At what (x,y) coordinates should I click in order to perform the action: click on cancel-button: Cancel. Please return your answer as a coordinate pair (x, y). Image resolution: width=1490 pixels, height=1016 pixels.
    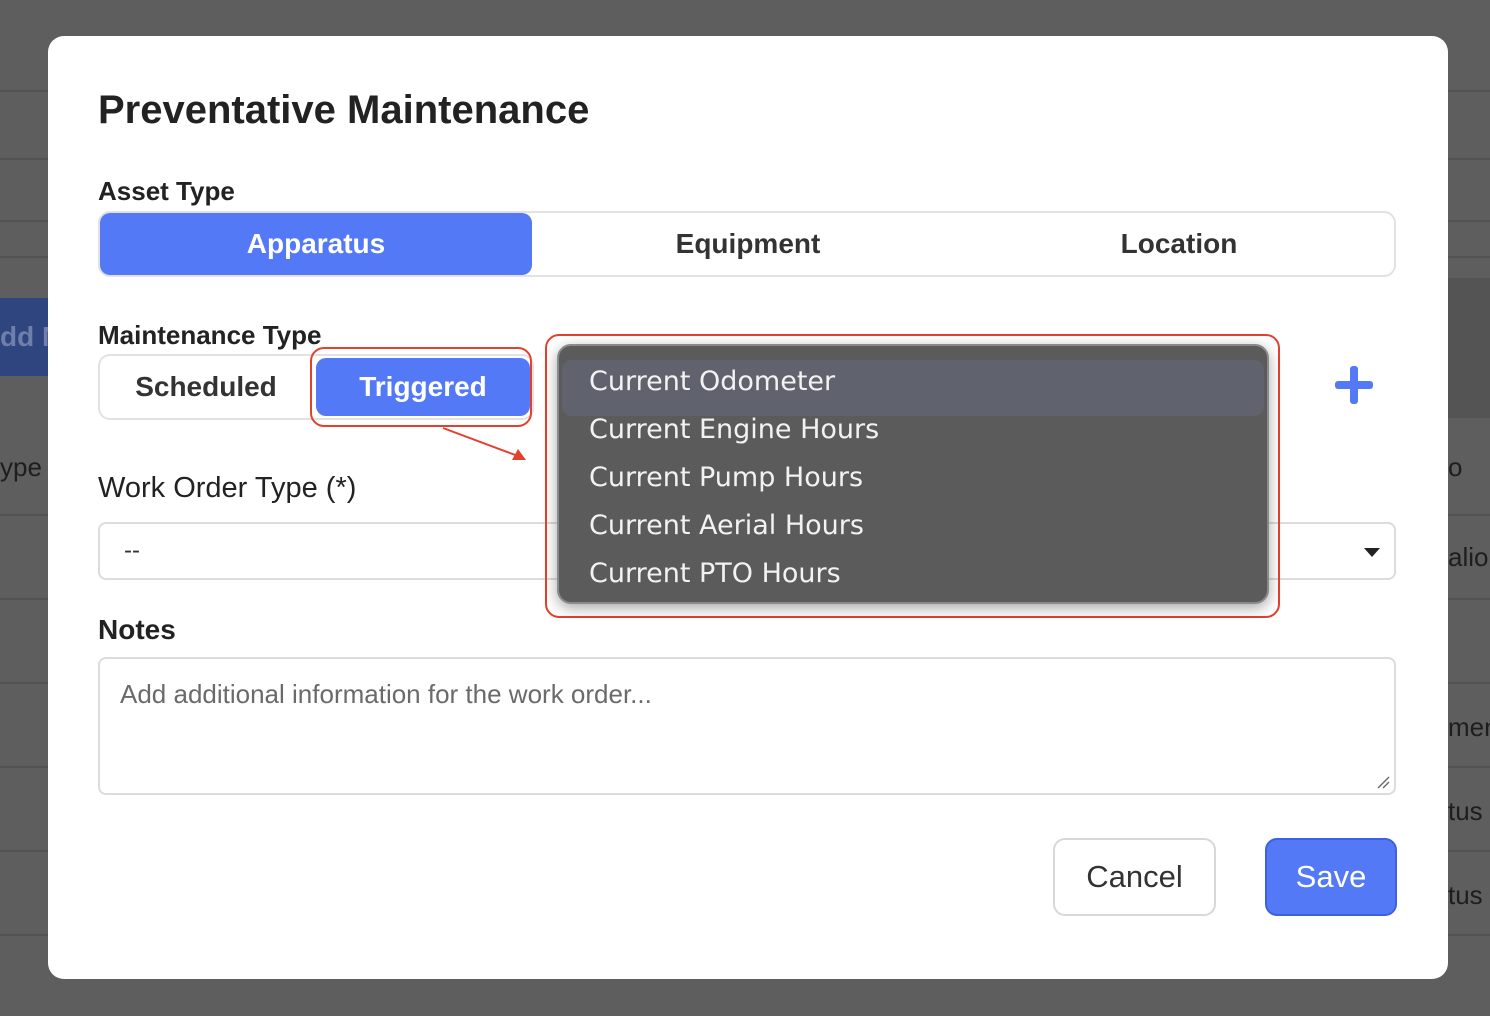
    Looking at the image, I should click on (1134, 877).